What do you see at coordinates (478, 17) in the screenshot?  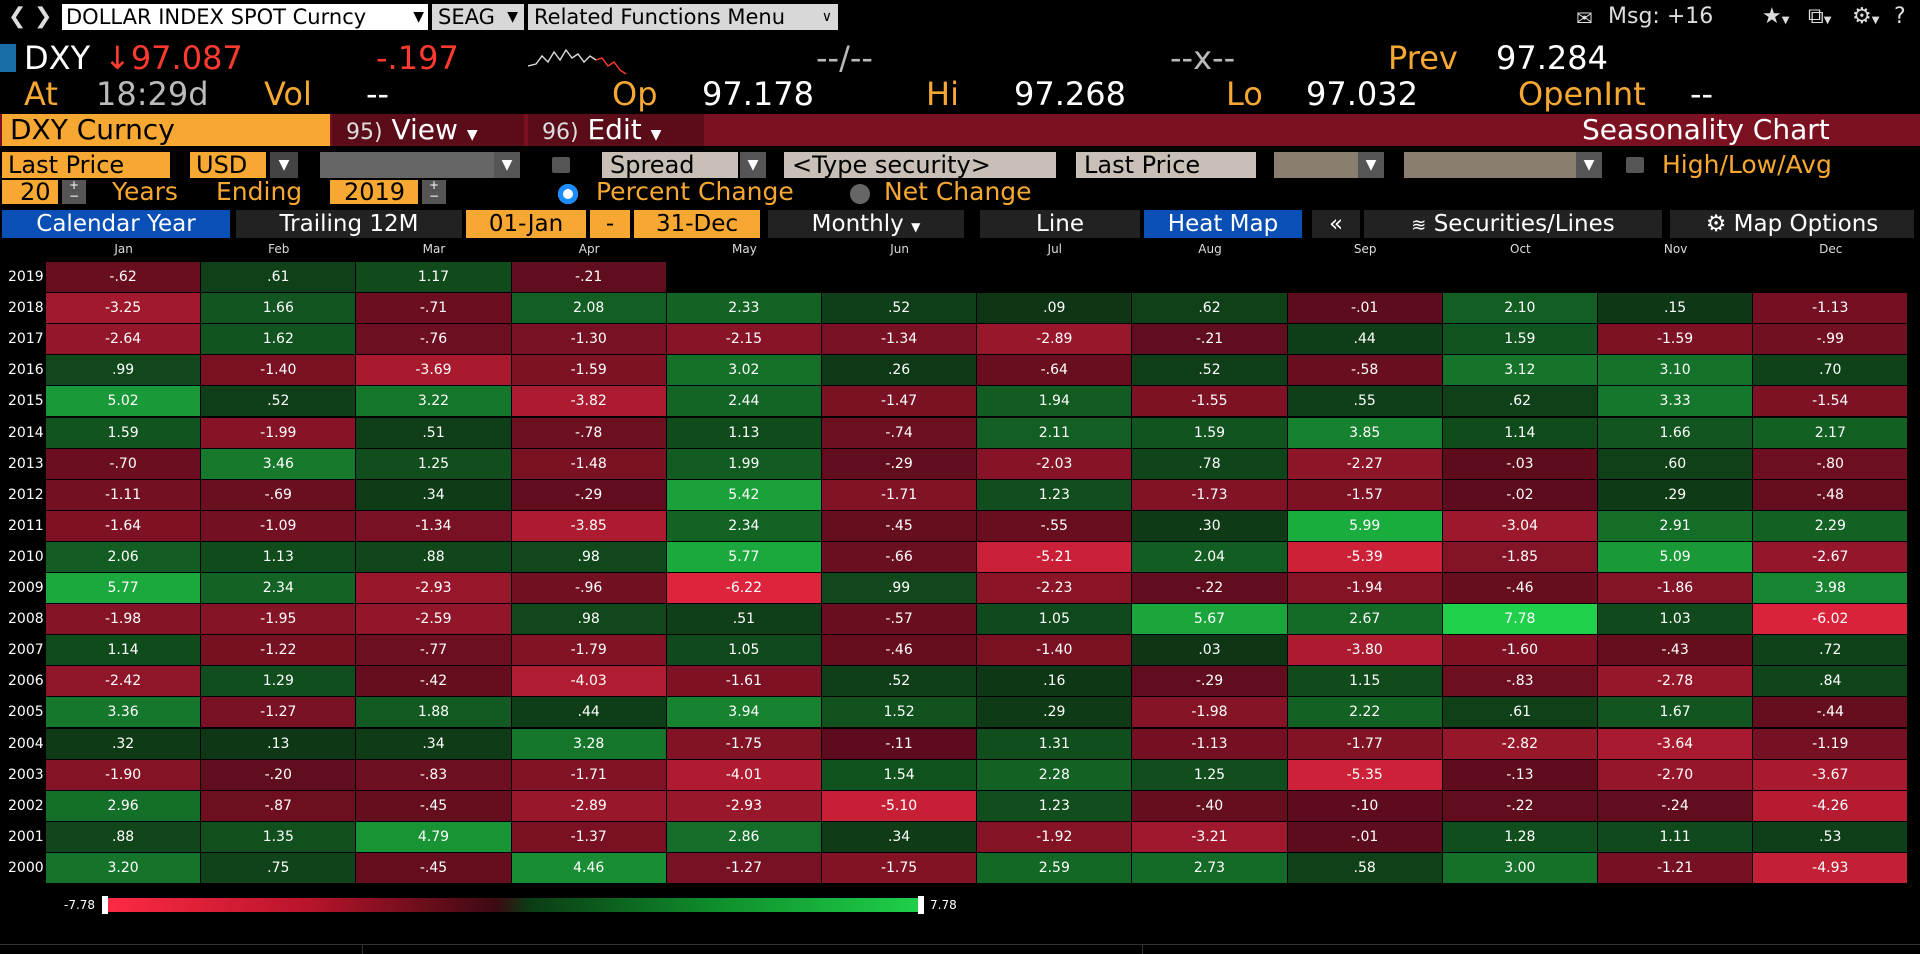 I see `function-select: SEAG ▼` at bounding box center [478, 17].